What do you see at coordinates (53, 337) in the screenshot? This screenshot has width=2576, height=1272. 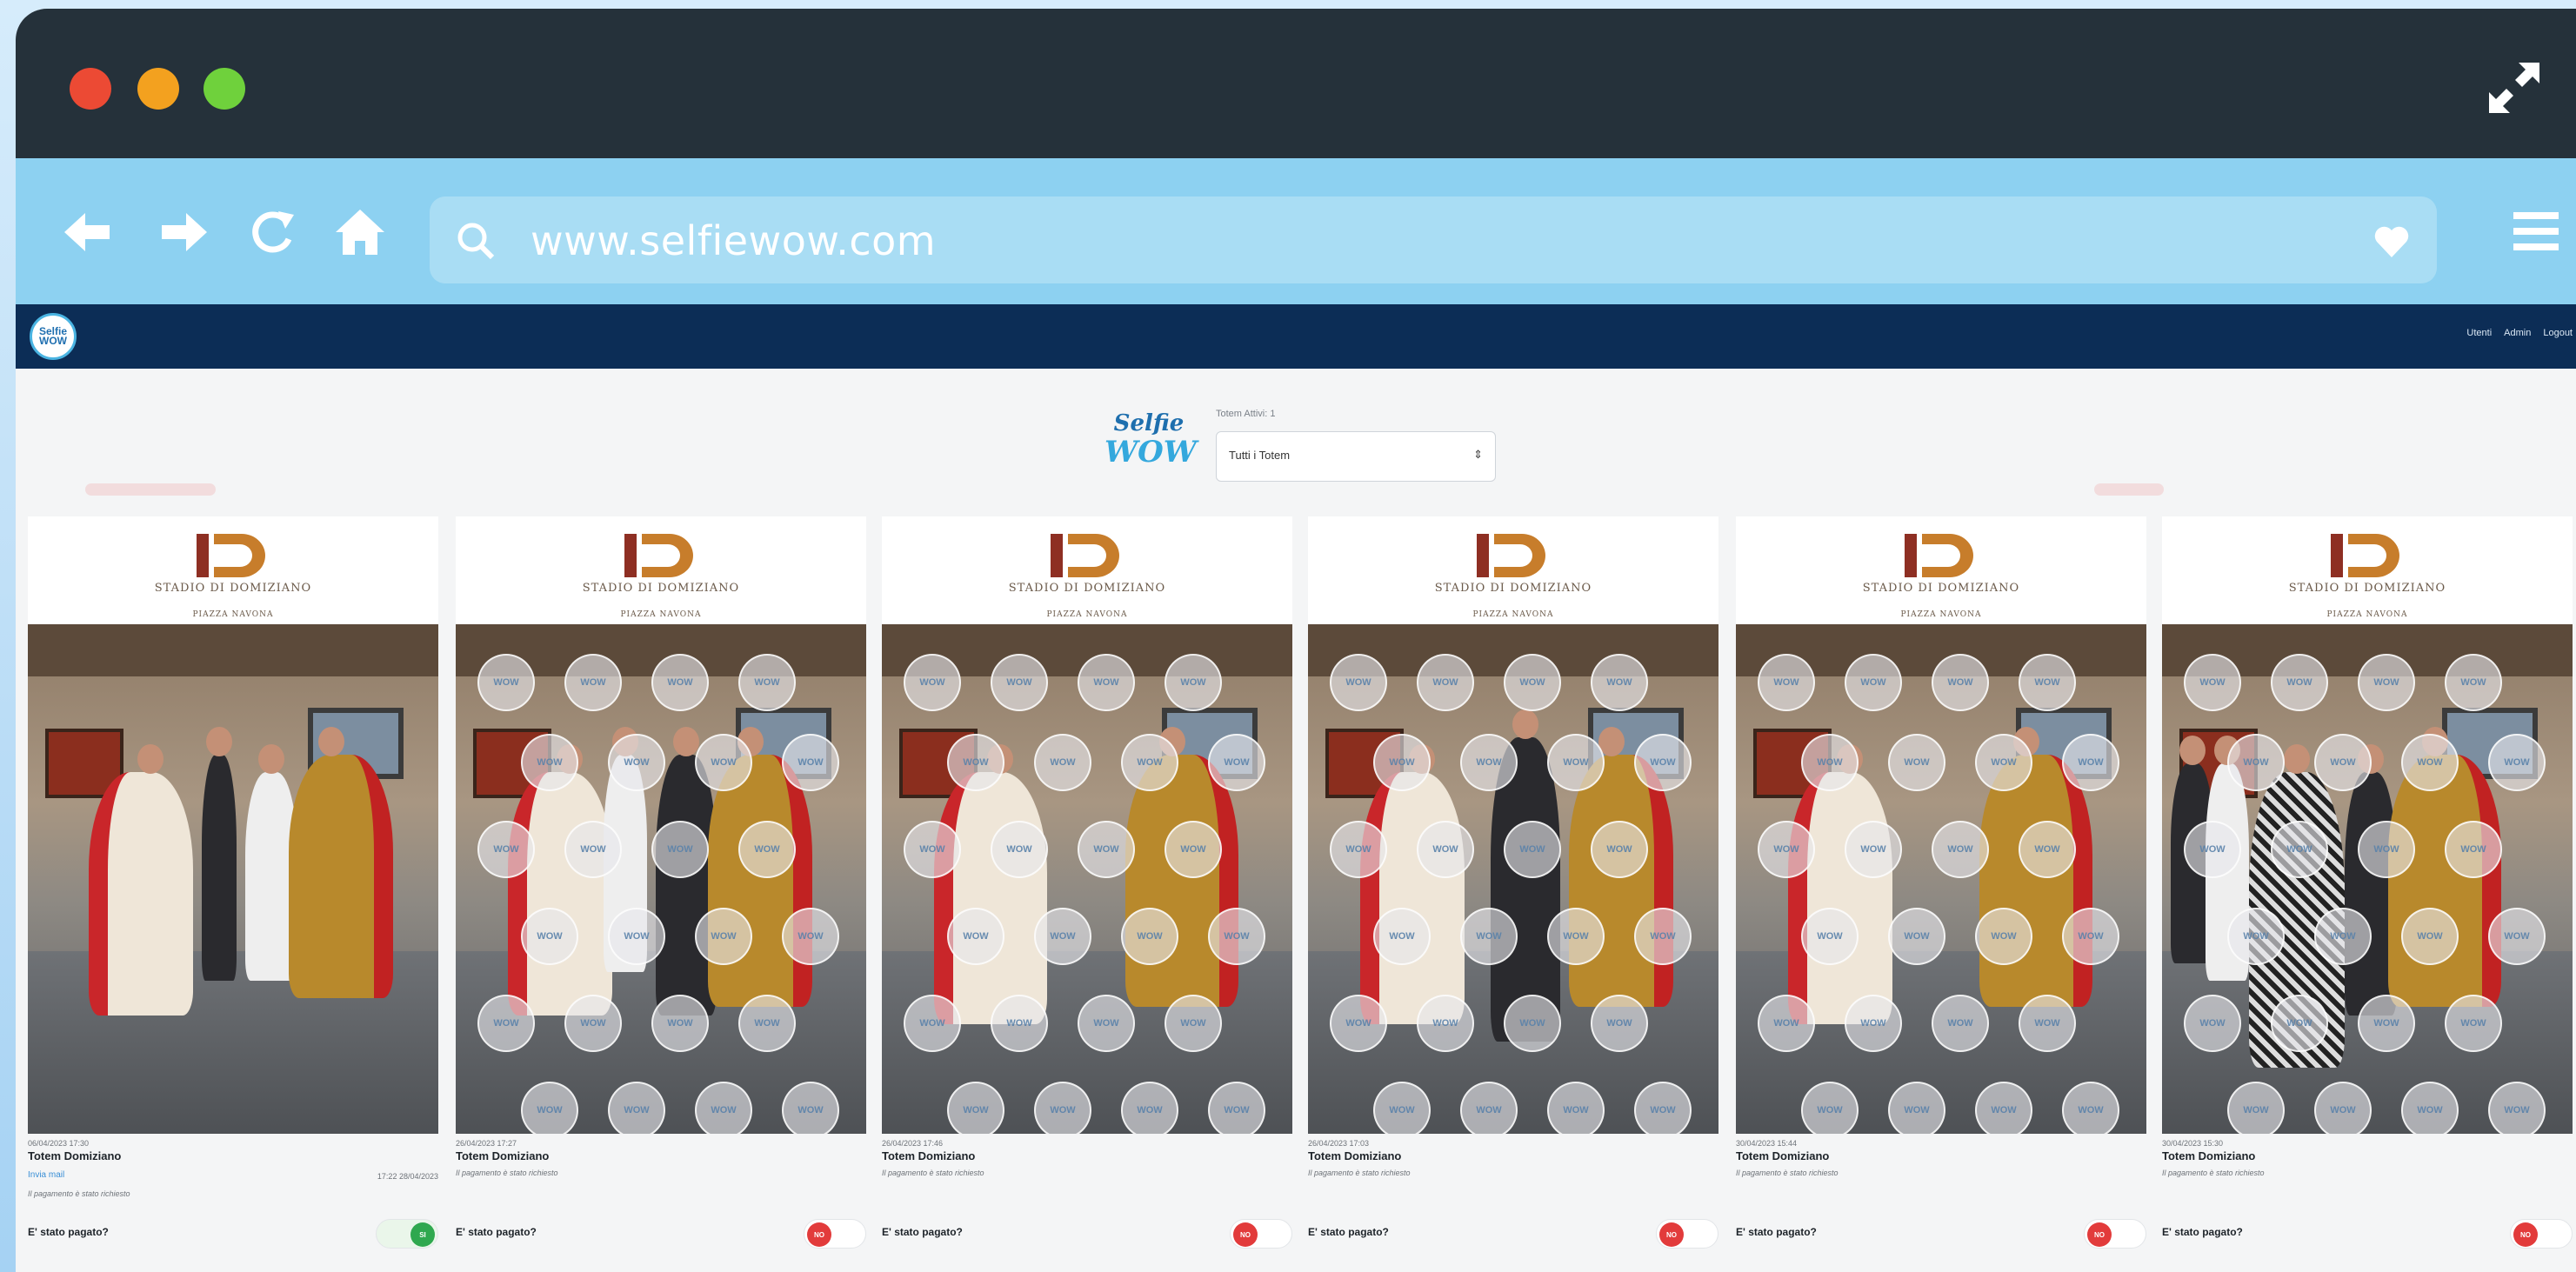 I see `app-logo: Selfie WOW` at bounding box center [53, 337].